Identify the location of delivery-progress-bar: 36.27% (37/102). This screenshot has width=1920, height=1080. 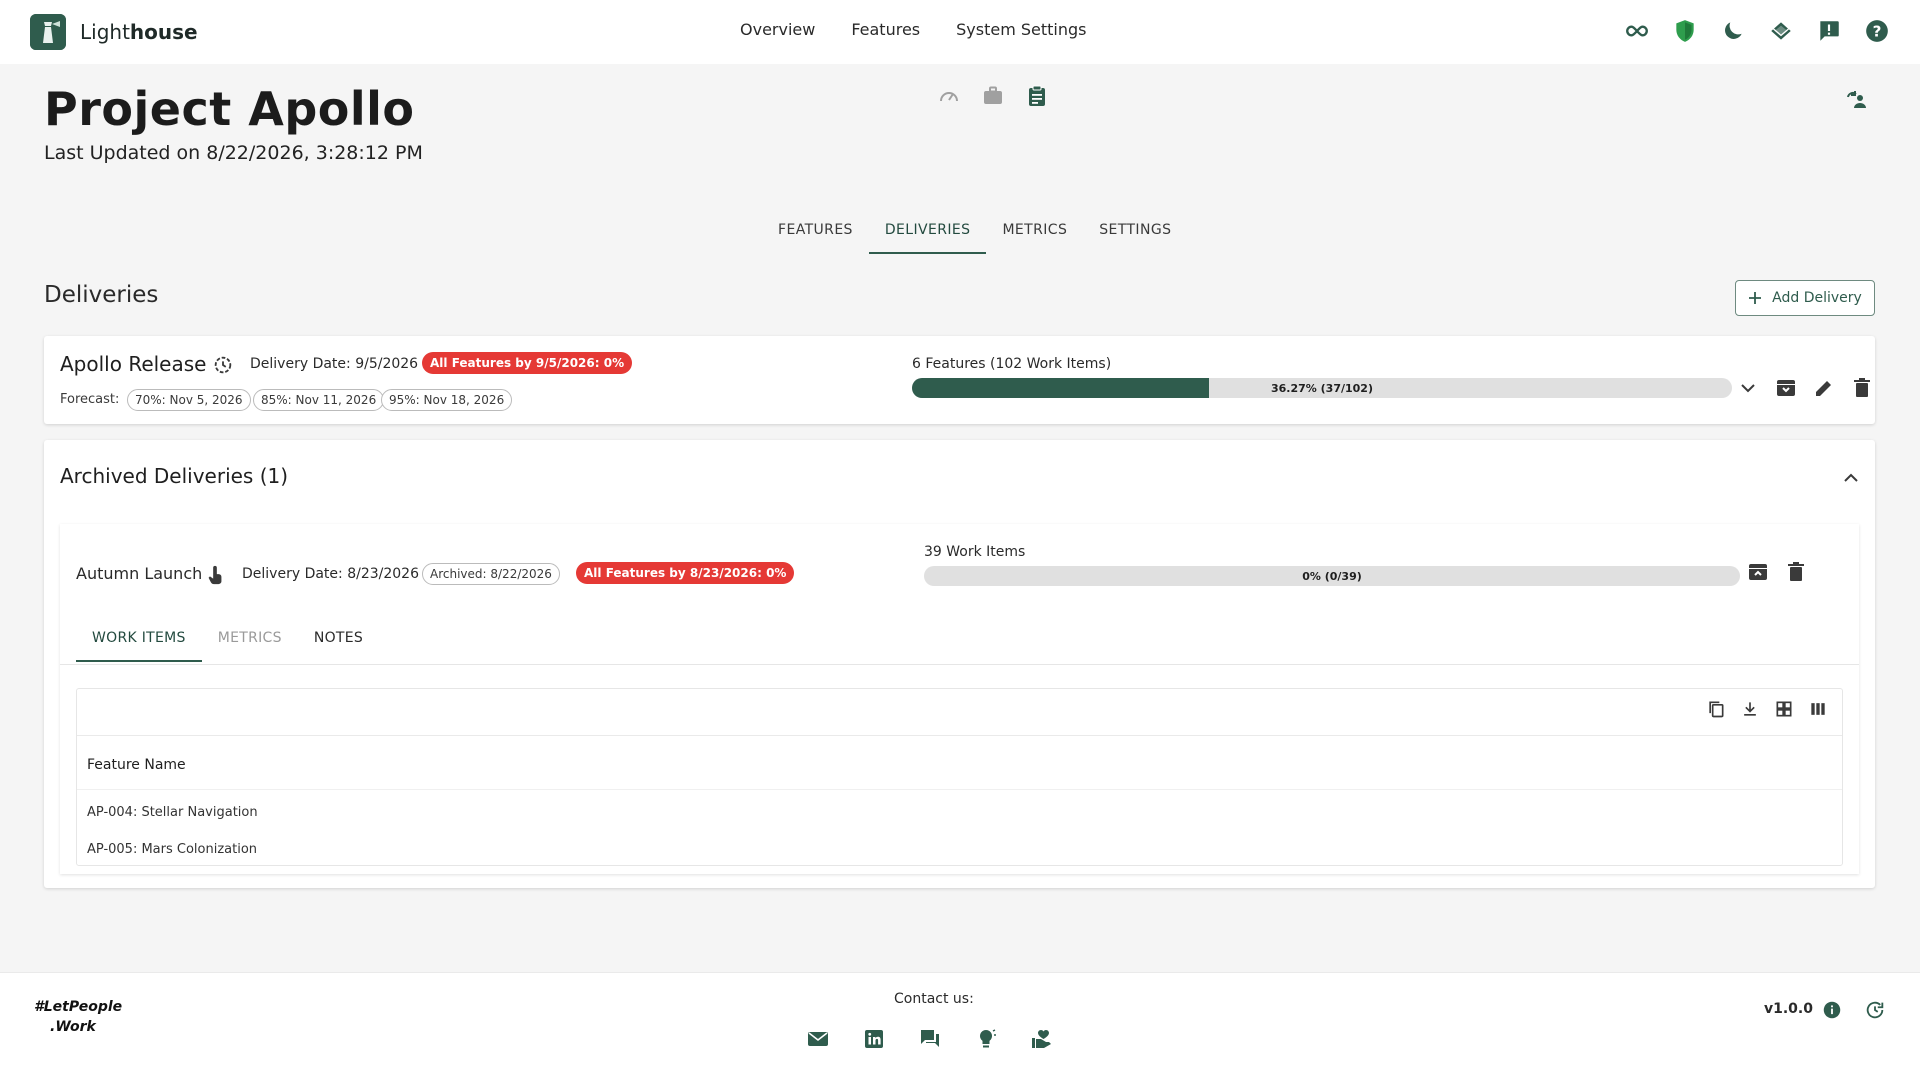
(1322, 388).